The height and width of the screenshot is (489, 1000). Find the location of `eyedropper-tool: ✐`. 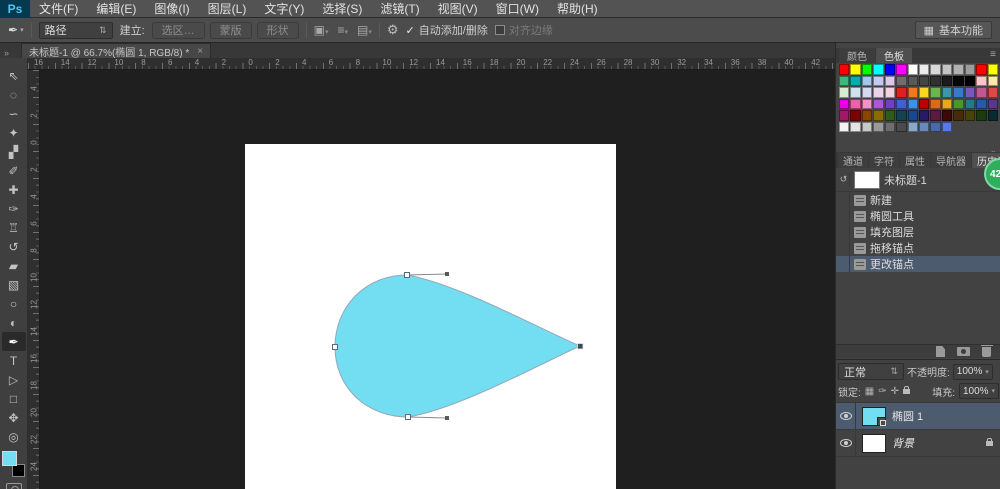

eyedropper-tool: ✐ is located at coordinates (14, 170).